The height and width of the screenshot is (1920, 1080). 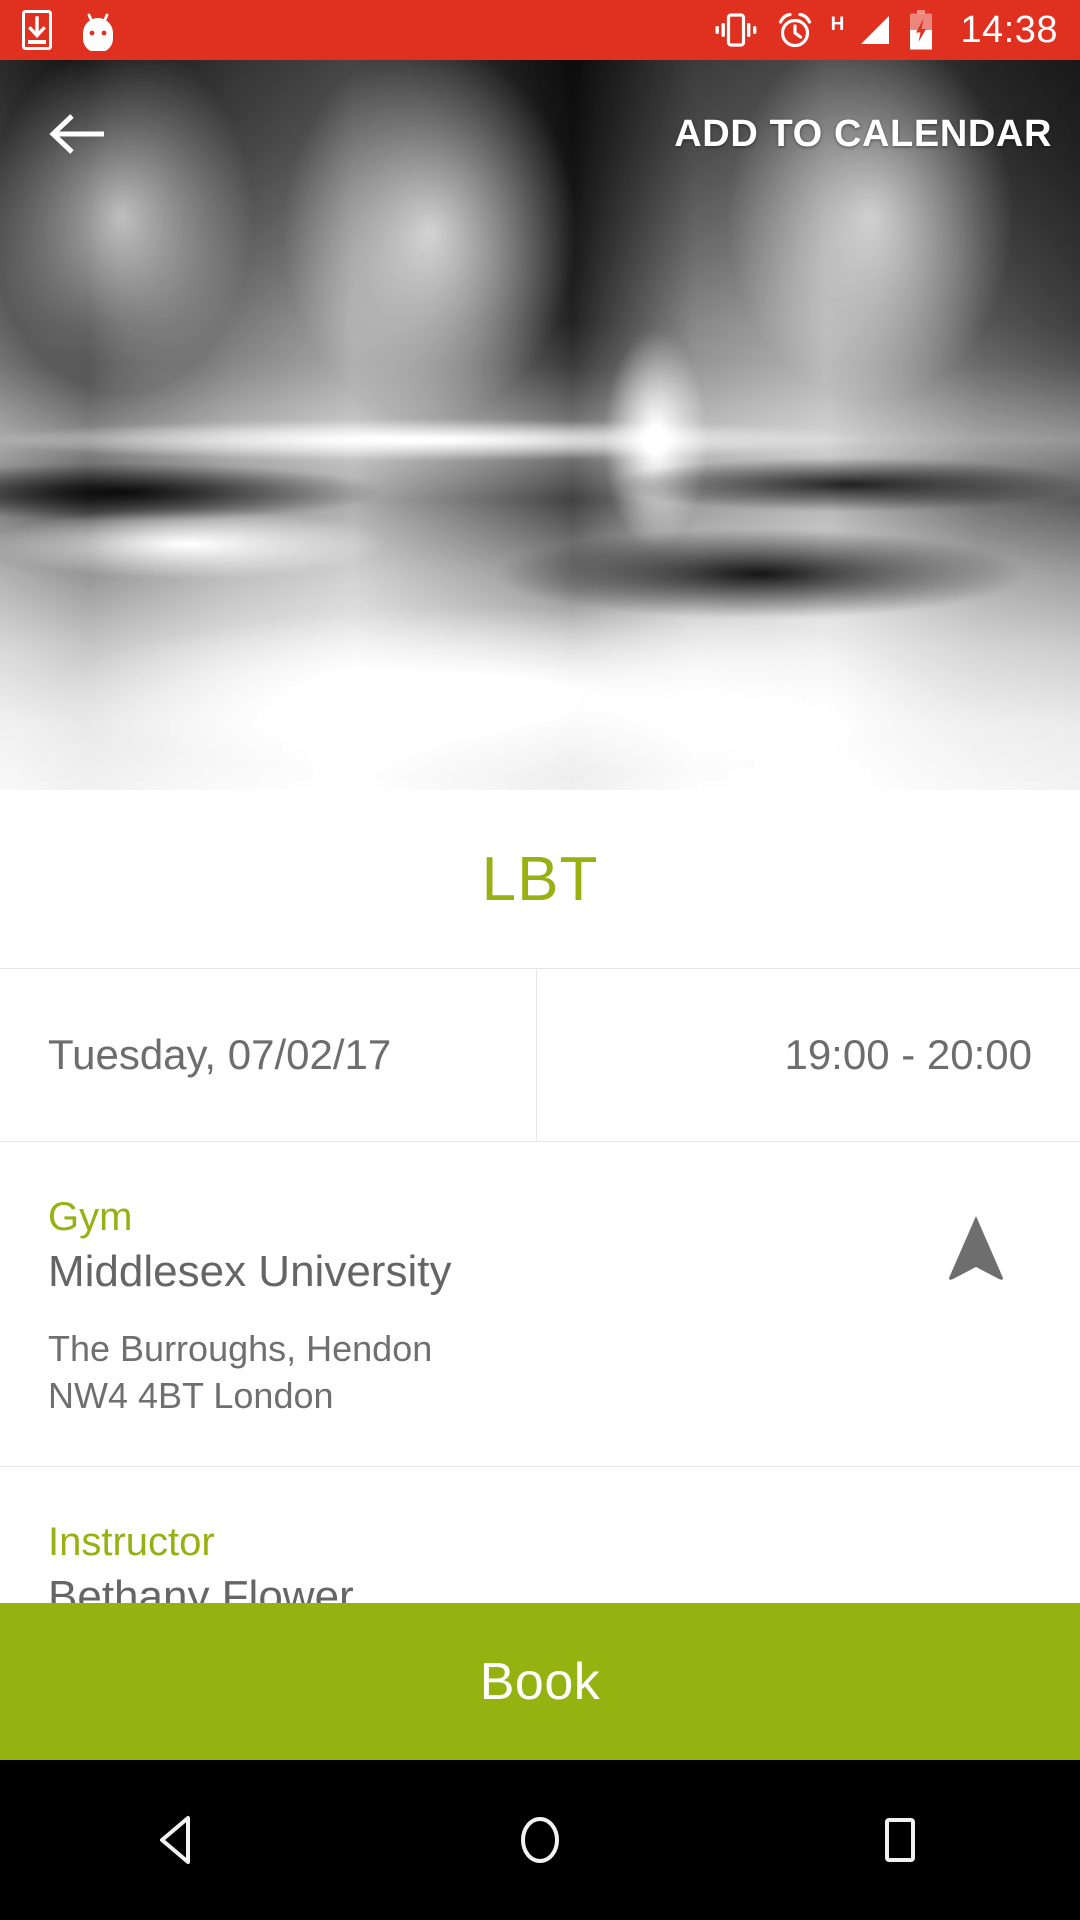 What do you see at coordinates (131, 1541) in the screenshot?
I see `instructor-label: Instructor` at bounding box center [131, 1541].